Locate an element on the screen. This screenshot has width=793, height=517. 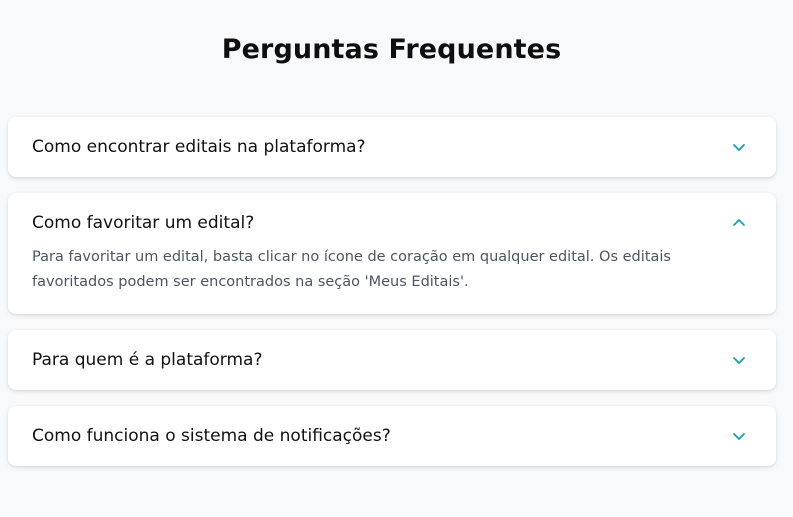
faq-question: Como favoritar um edital? is located at coordinates (143, 223).